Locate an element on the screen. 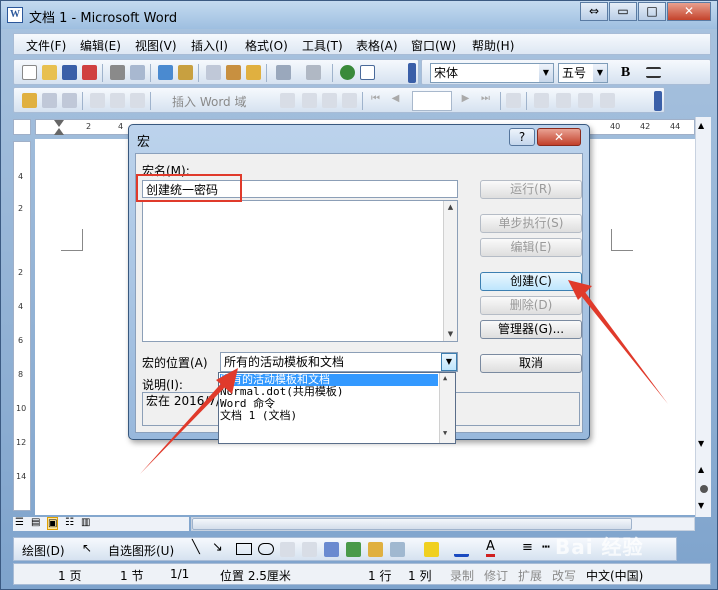  diagram-icon is located at coordinates (353, 549).